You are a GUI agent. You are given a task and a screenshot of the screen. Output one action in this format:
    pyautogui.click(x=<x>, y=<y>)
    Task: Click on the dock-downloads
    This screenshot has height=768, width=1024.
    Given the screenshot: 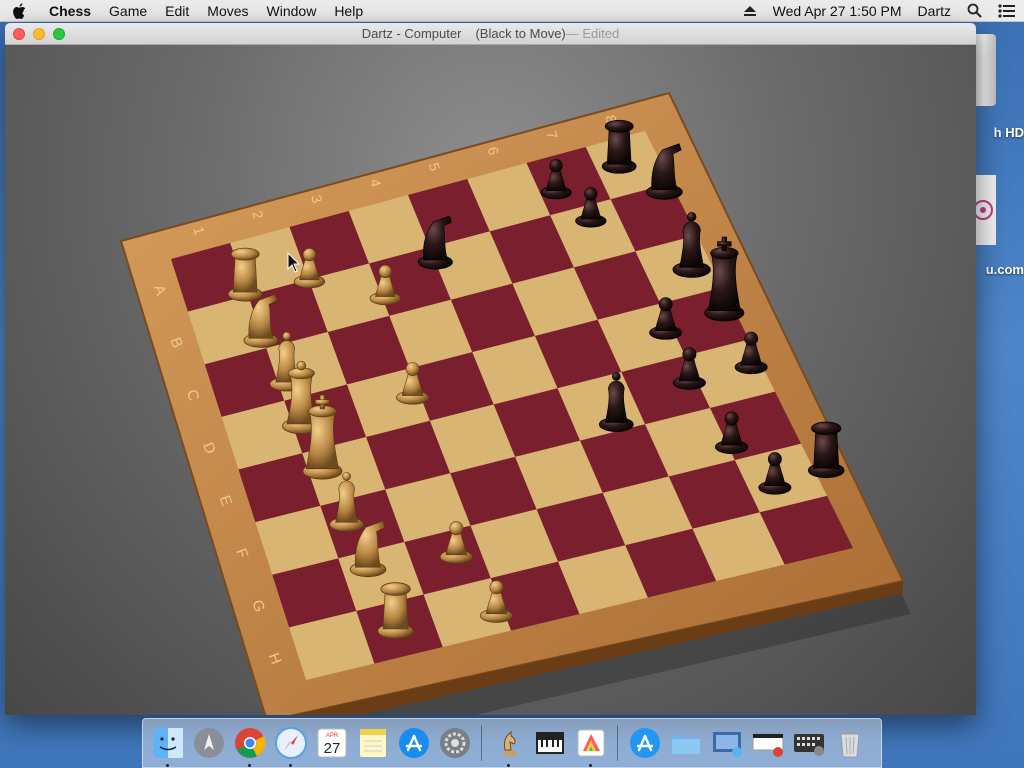 What is the action you would take?
    pyautogui.click(x=767, y=743)
    